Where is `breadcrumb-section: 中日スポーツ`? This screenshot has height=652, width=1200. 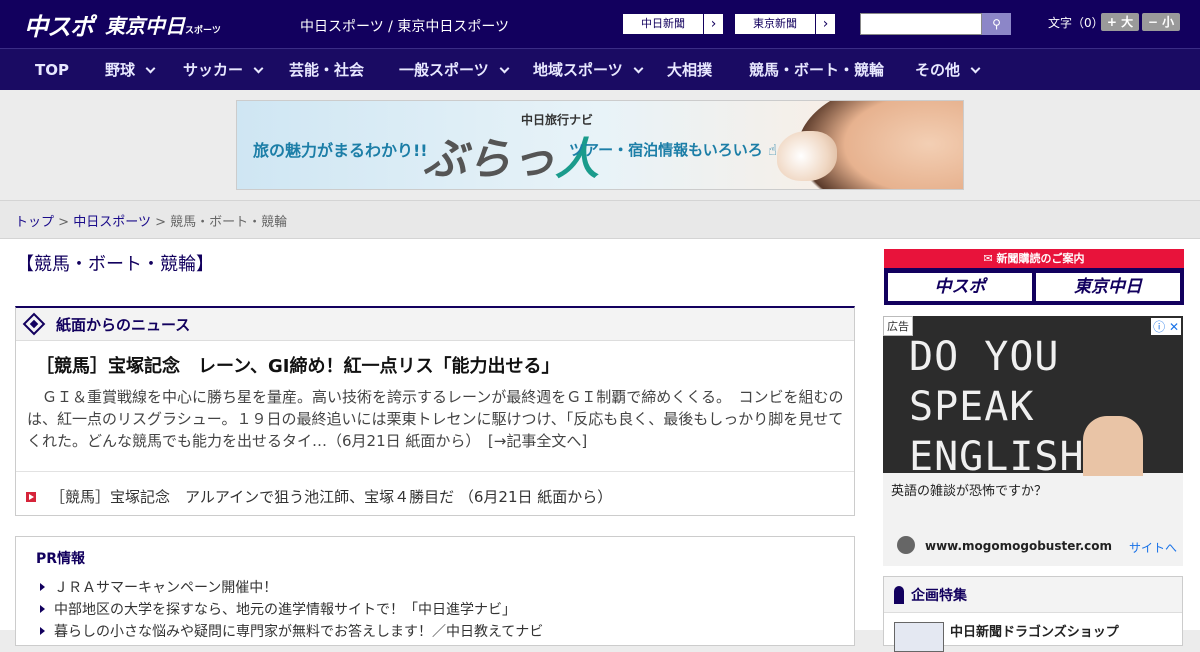 breadcrumb-section: 中日スポーツ is located at coordinates (112, 222).